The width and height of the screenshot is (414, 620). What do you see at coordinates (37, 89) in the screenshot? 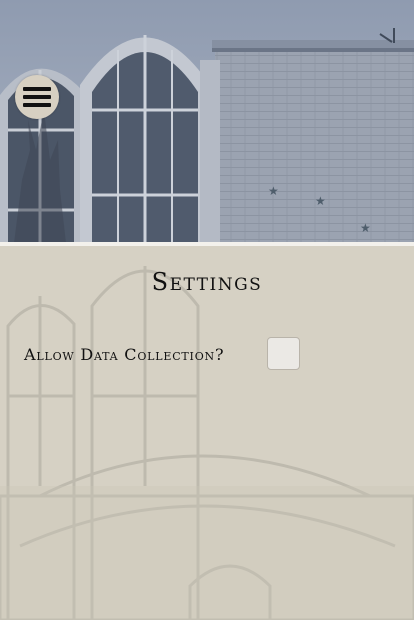
I see `hamburger-menu-icon` at bounding box center [37, 89].